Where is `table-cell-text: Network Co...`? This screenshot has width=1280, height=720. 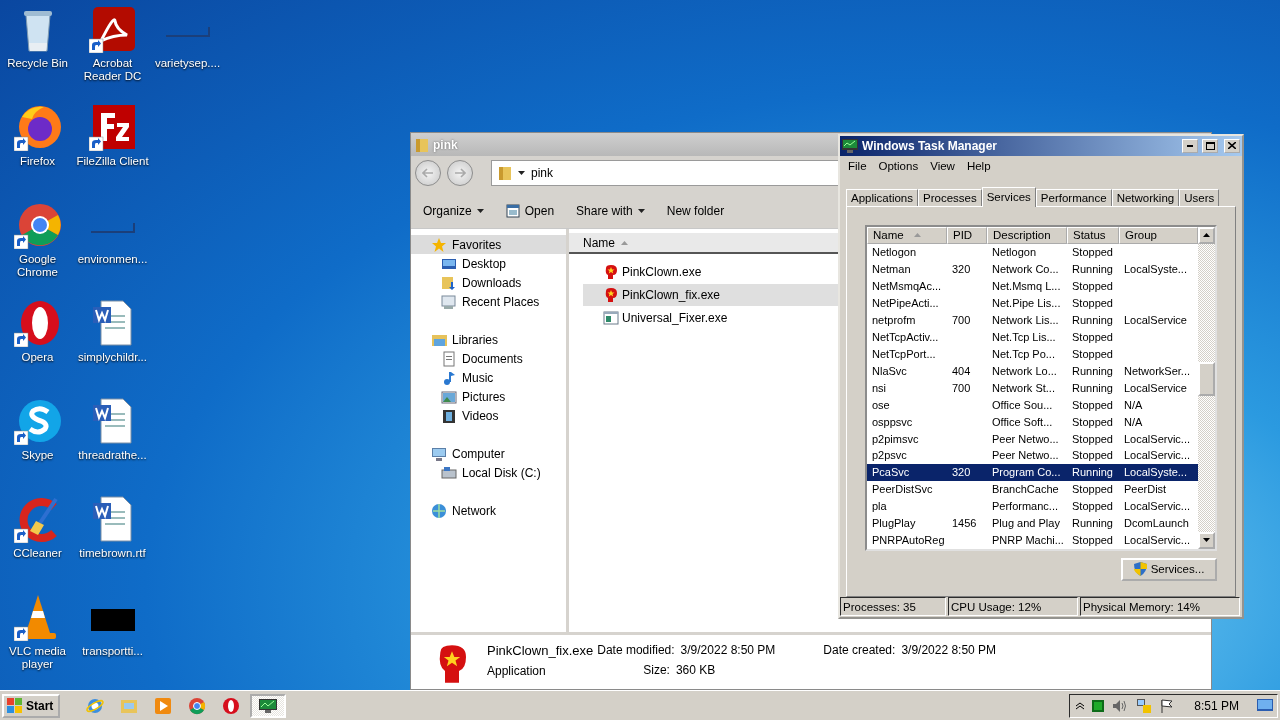 table-cell-text: Network Co... is located at coordinates (1025, 269).